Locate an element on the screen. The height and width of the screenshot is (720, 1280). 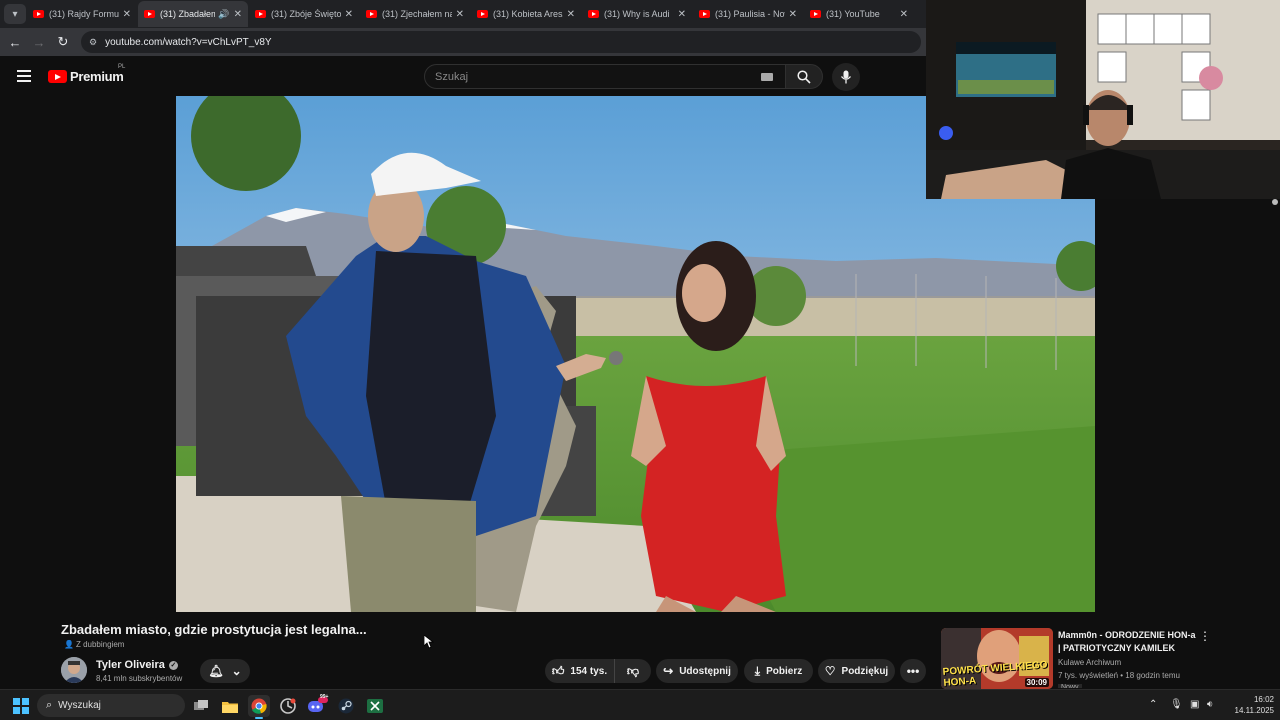
thumbs-up-icon: 👍︎ is located at coordinates (558, 670).